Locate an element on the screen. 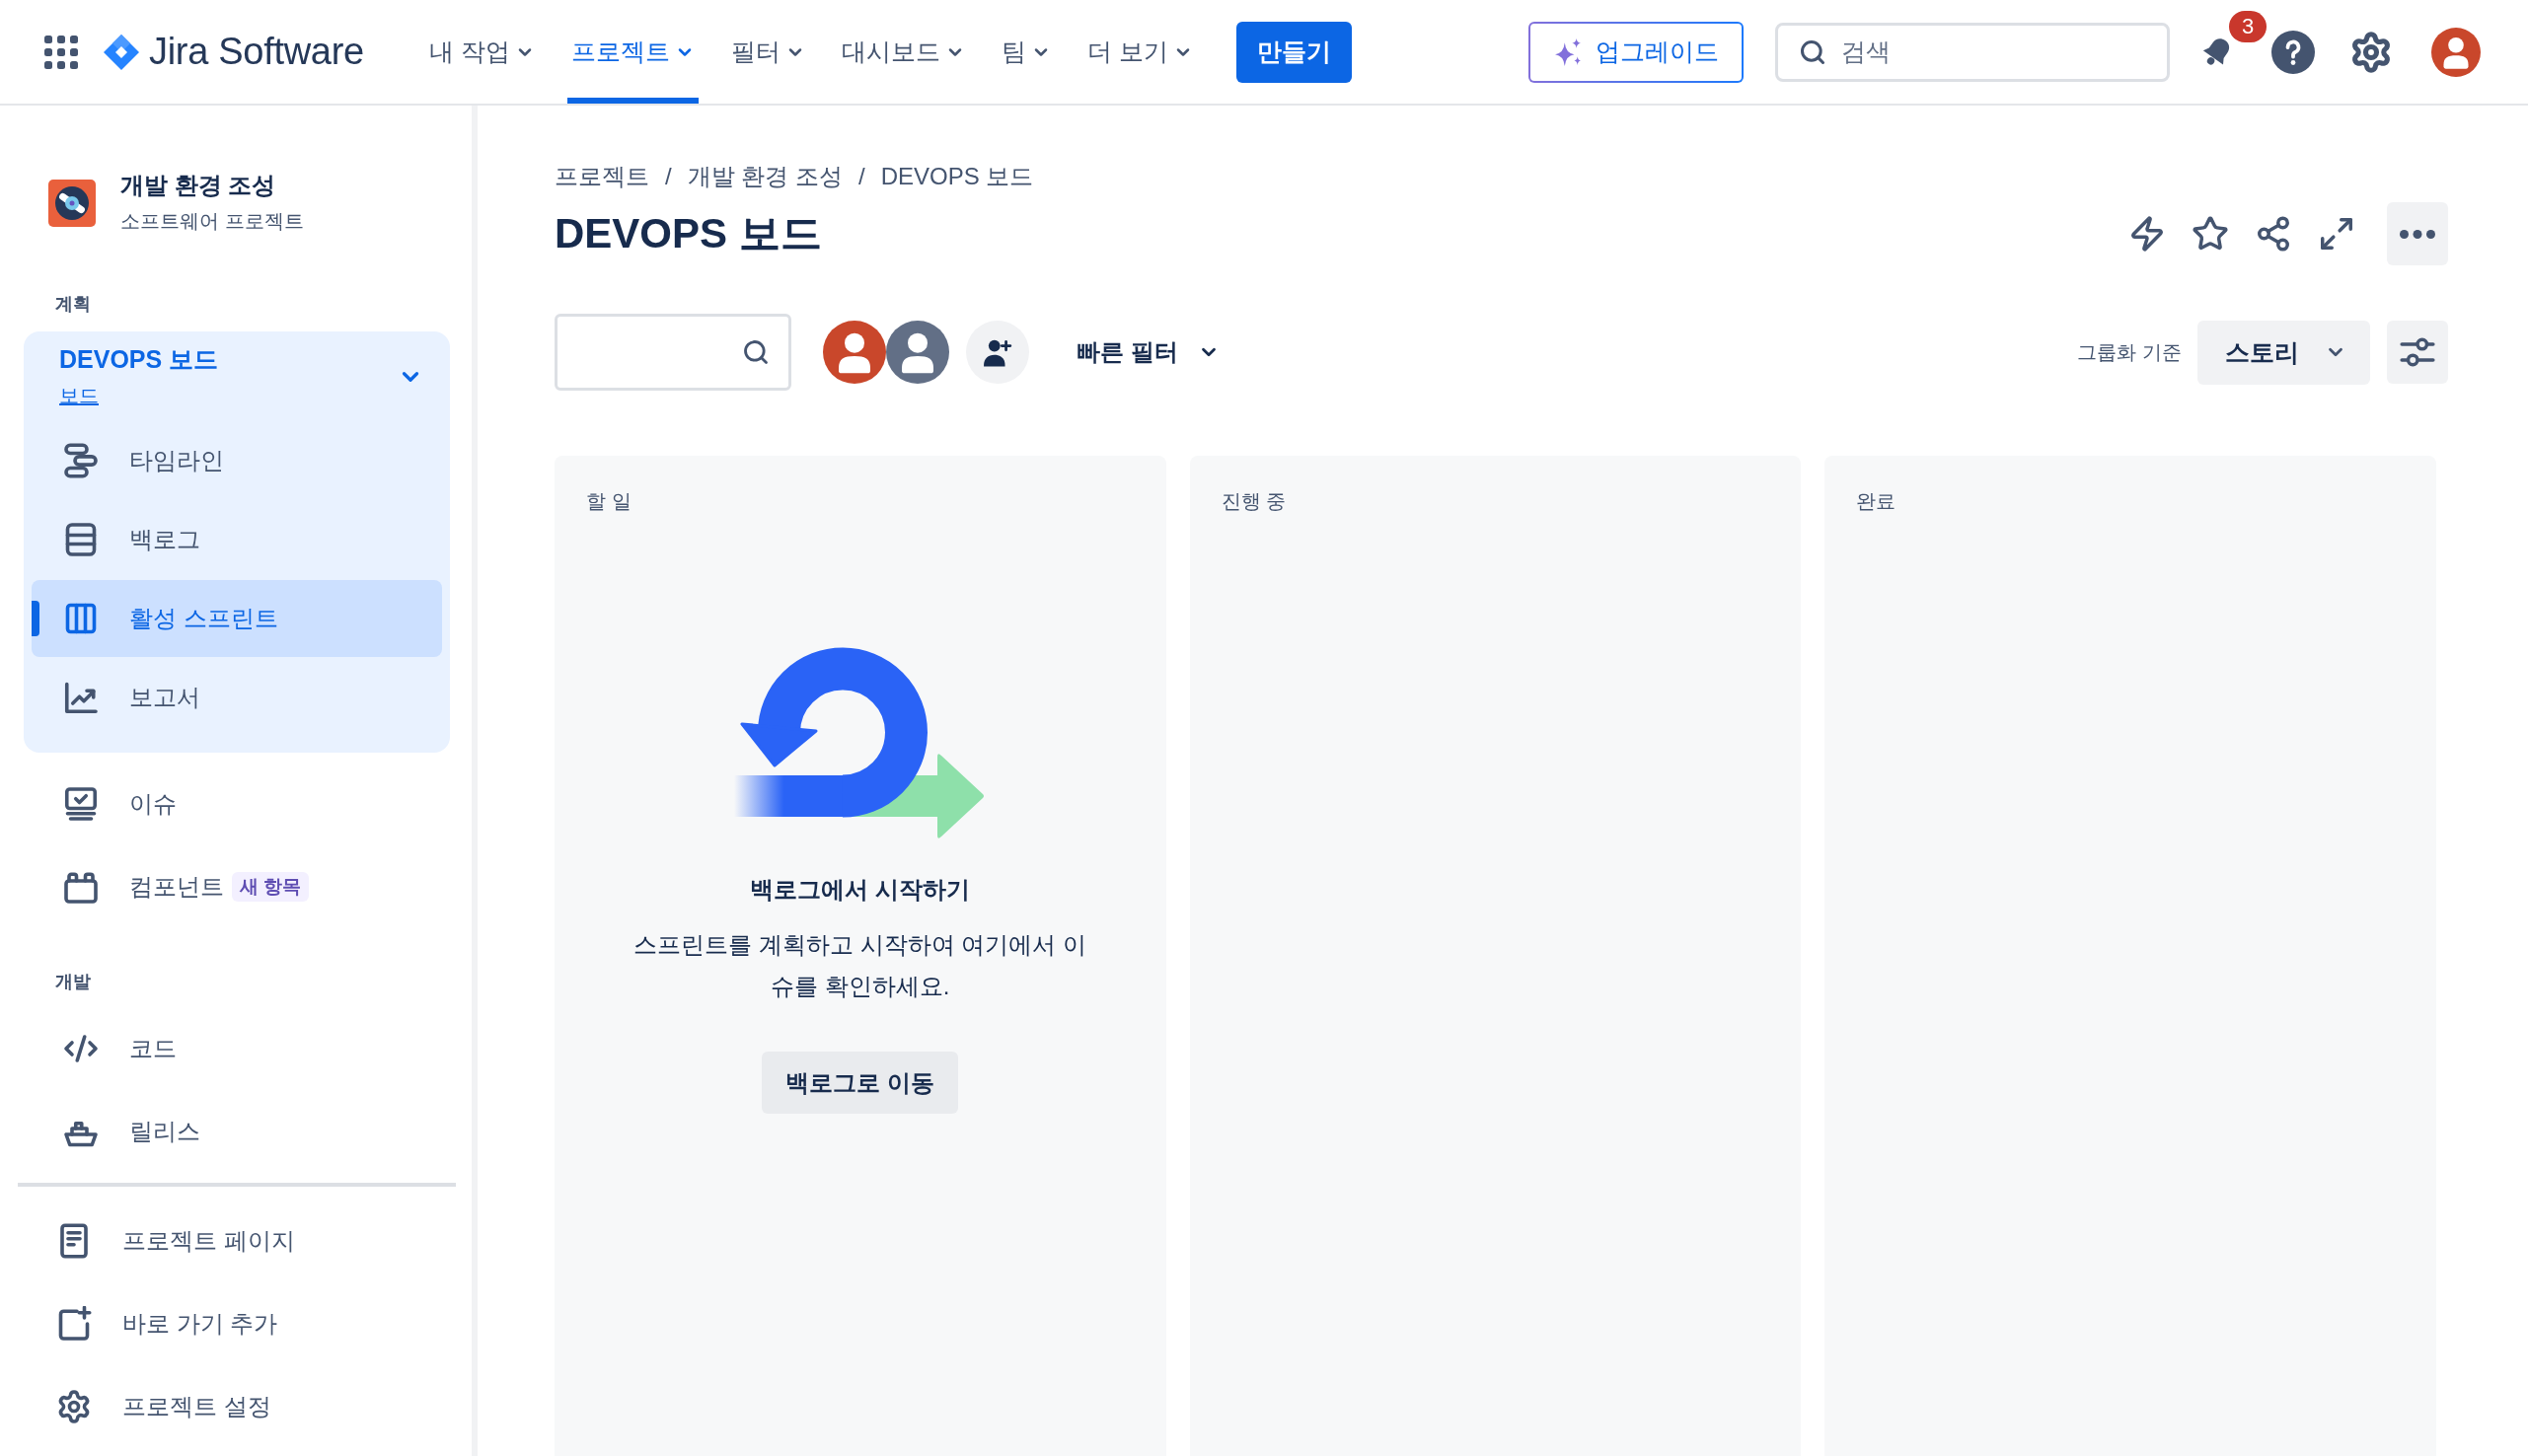 The width and height of the screenshot is (2528, 1456). sidebar-item: 컴포넌트 새 항목 is located at coordinates (237, 886).